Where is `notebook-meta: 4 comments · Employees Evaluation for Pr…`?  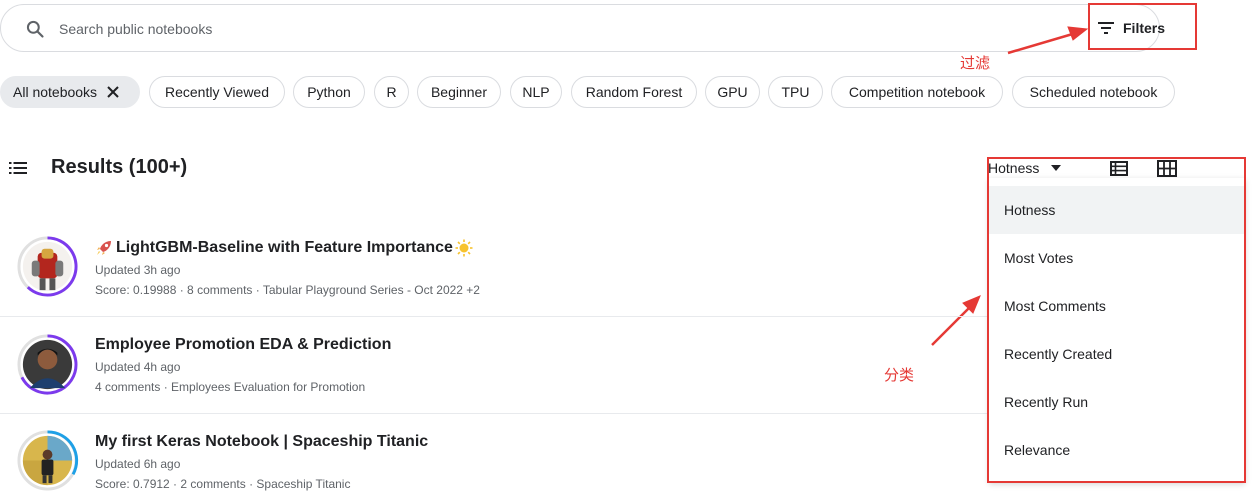
notebook-meta: 4 comments · Employees Evaluation for Pr… is located at coordinates (230, 387).